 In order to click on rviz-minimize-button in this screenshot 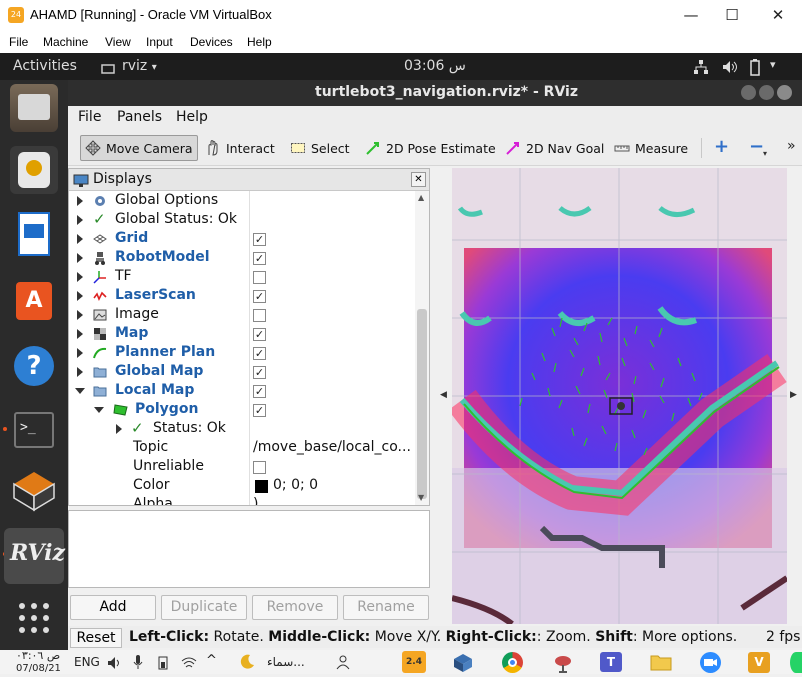, I will do `click(748, 92)`.